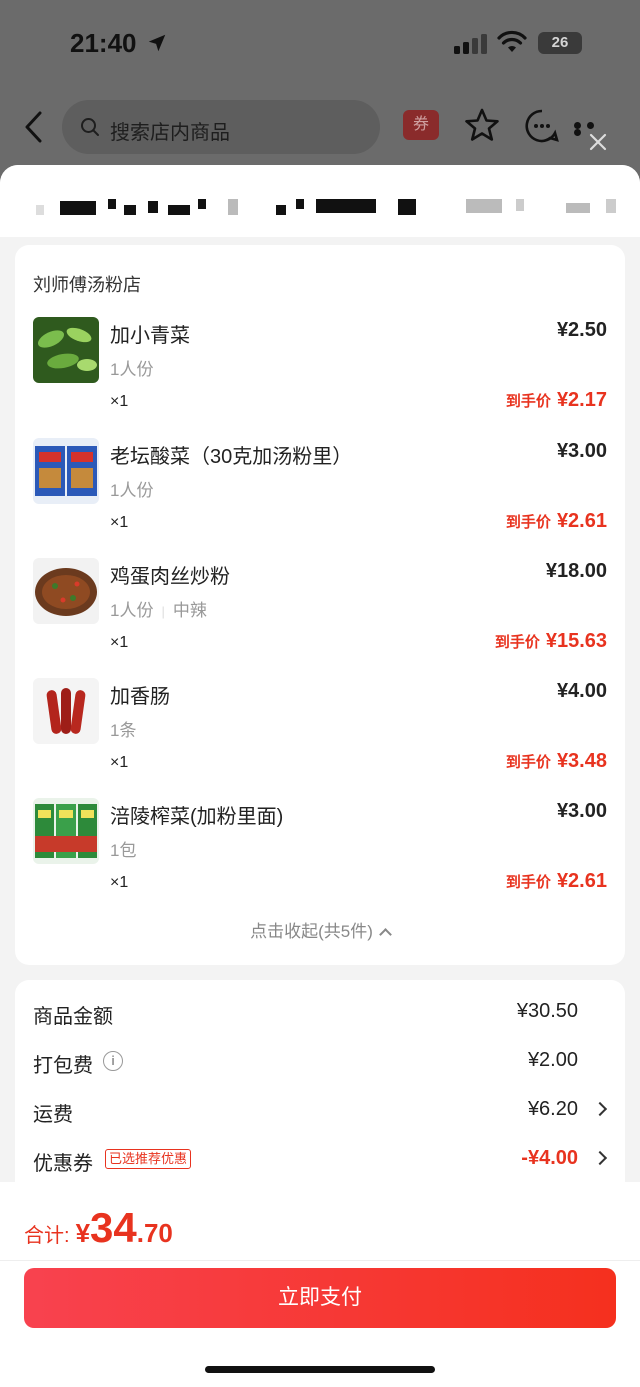 Image resolution: width=640 pixels, height=1387 pixels. Describe the element at coordinates (320, 498) in the screenshot. I see `order-item: 老坛酸菜（30克加汤粉里） 1人份 ×1 ¥3.00 到手价 ¥2.61` at that location.